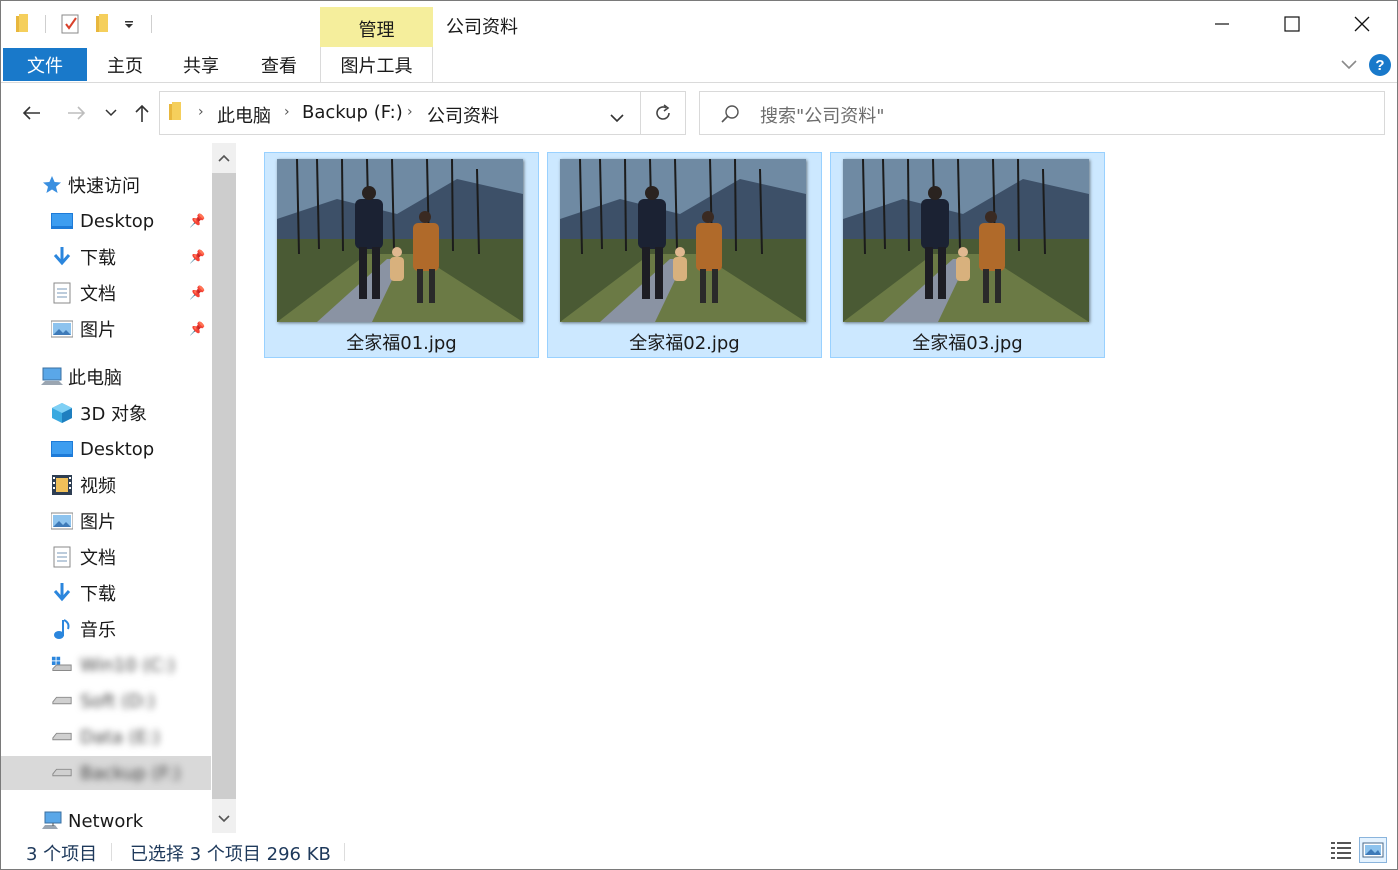  What do you see at coordinates (617, 117) in the screenshot?
I see `address-dropdown-chevron-icon` at bounding box center [617, 117].